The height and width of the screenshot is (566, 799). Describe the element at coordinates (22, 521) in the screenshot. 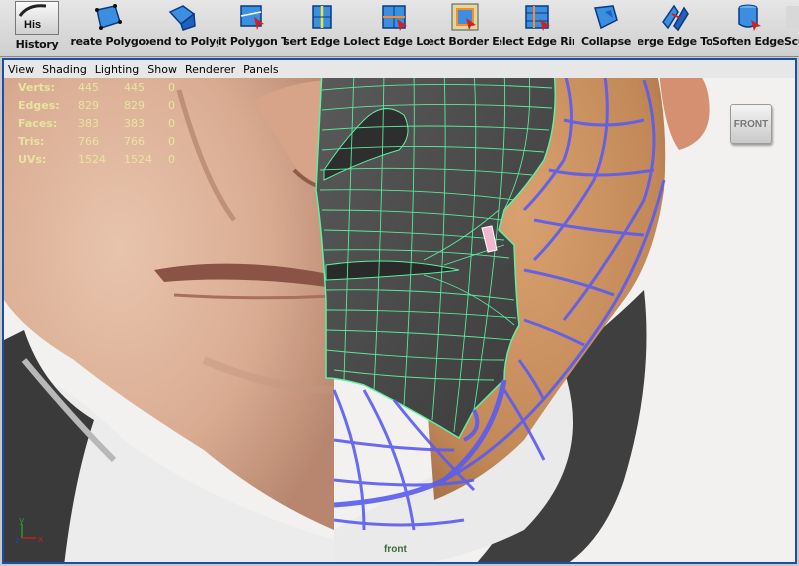

I see `axis-y-label: y` at that location.